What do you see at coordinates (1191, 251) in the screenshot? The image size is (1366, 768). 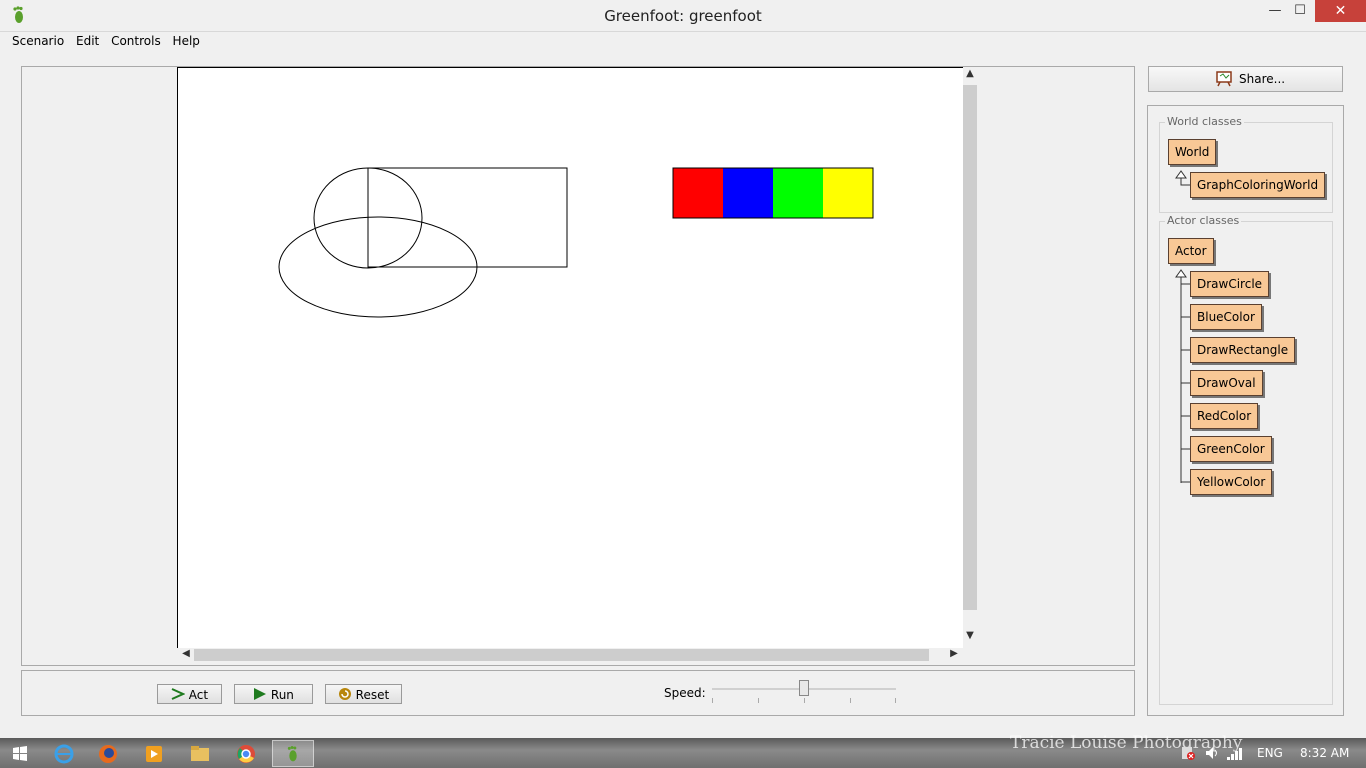 I see `class-actor: Actor` at bounding box center [1191, 251].